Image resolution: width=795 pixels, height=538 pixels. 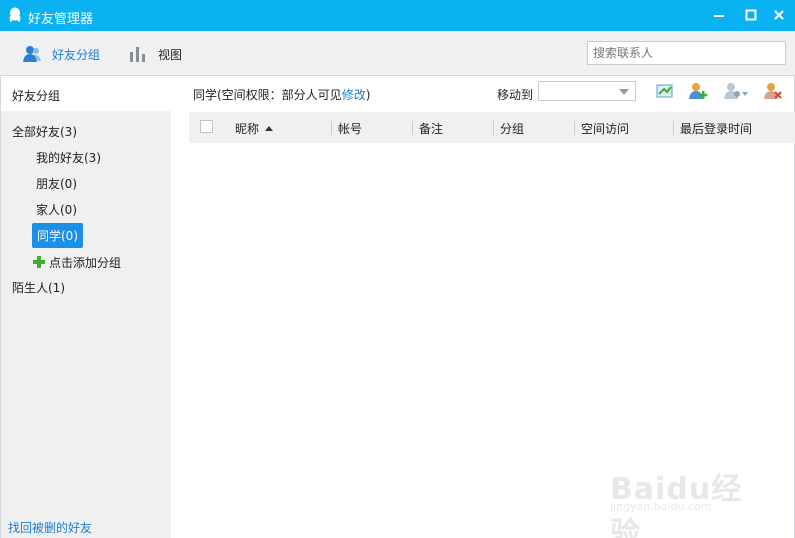 I want to click on maximize-icon, so click(x=751, y=15).